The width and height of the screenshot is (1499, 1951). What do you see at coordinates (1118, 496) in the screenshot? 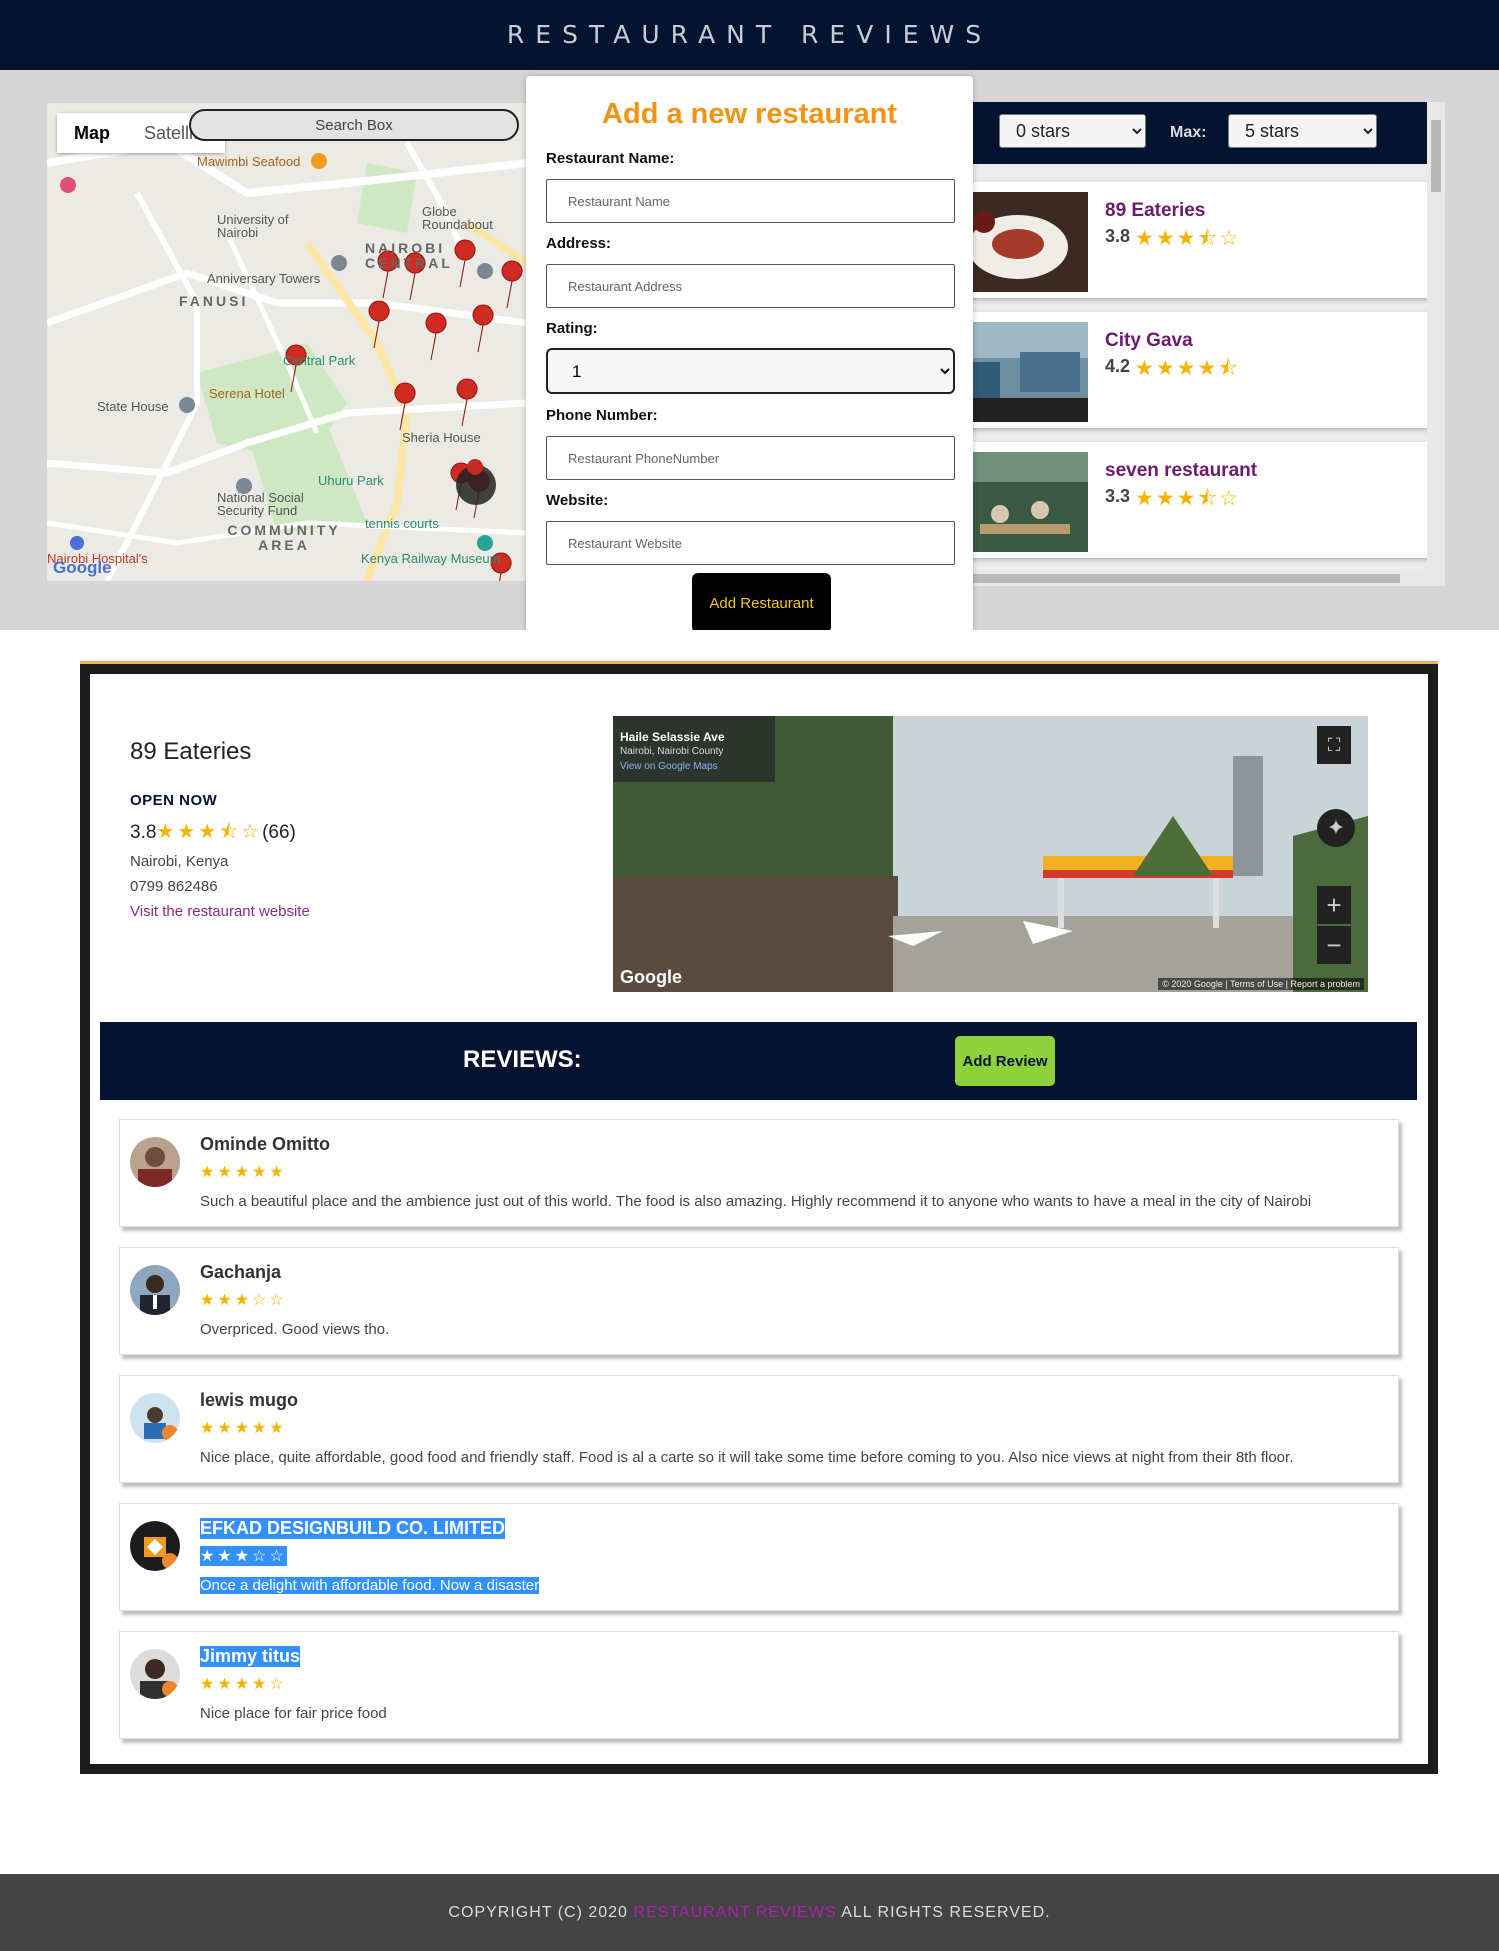
I see `restaurant-rating: 3.3` at bounding box center [1118, 496].